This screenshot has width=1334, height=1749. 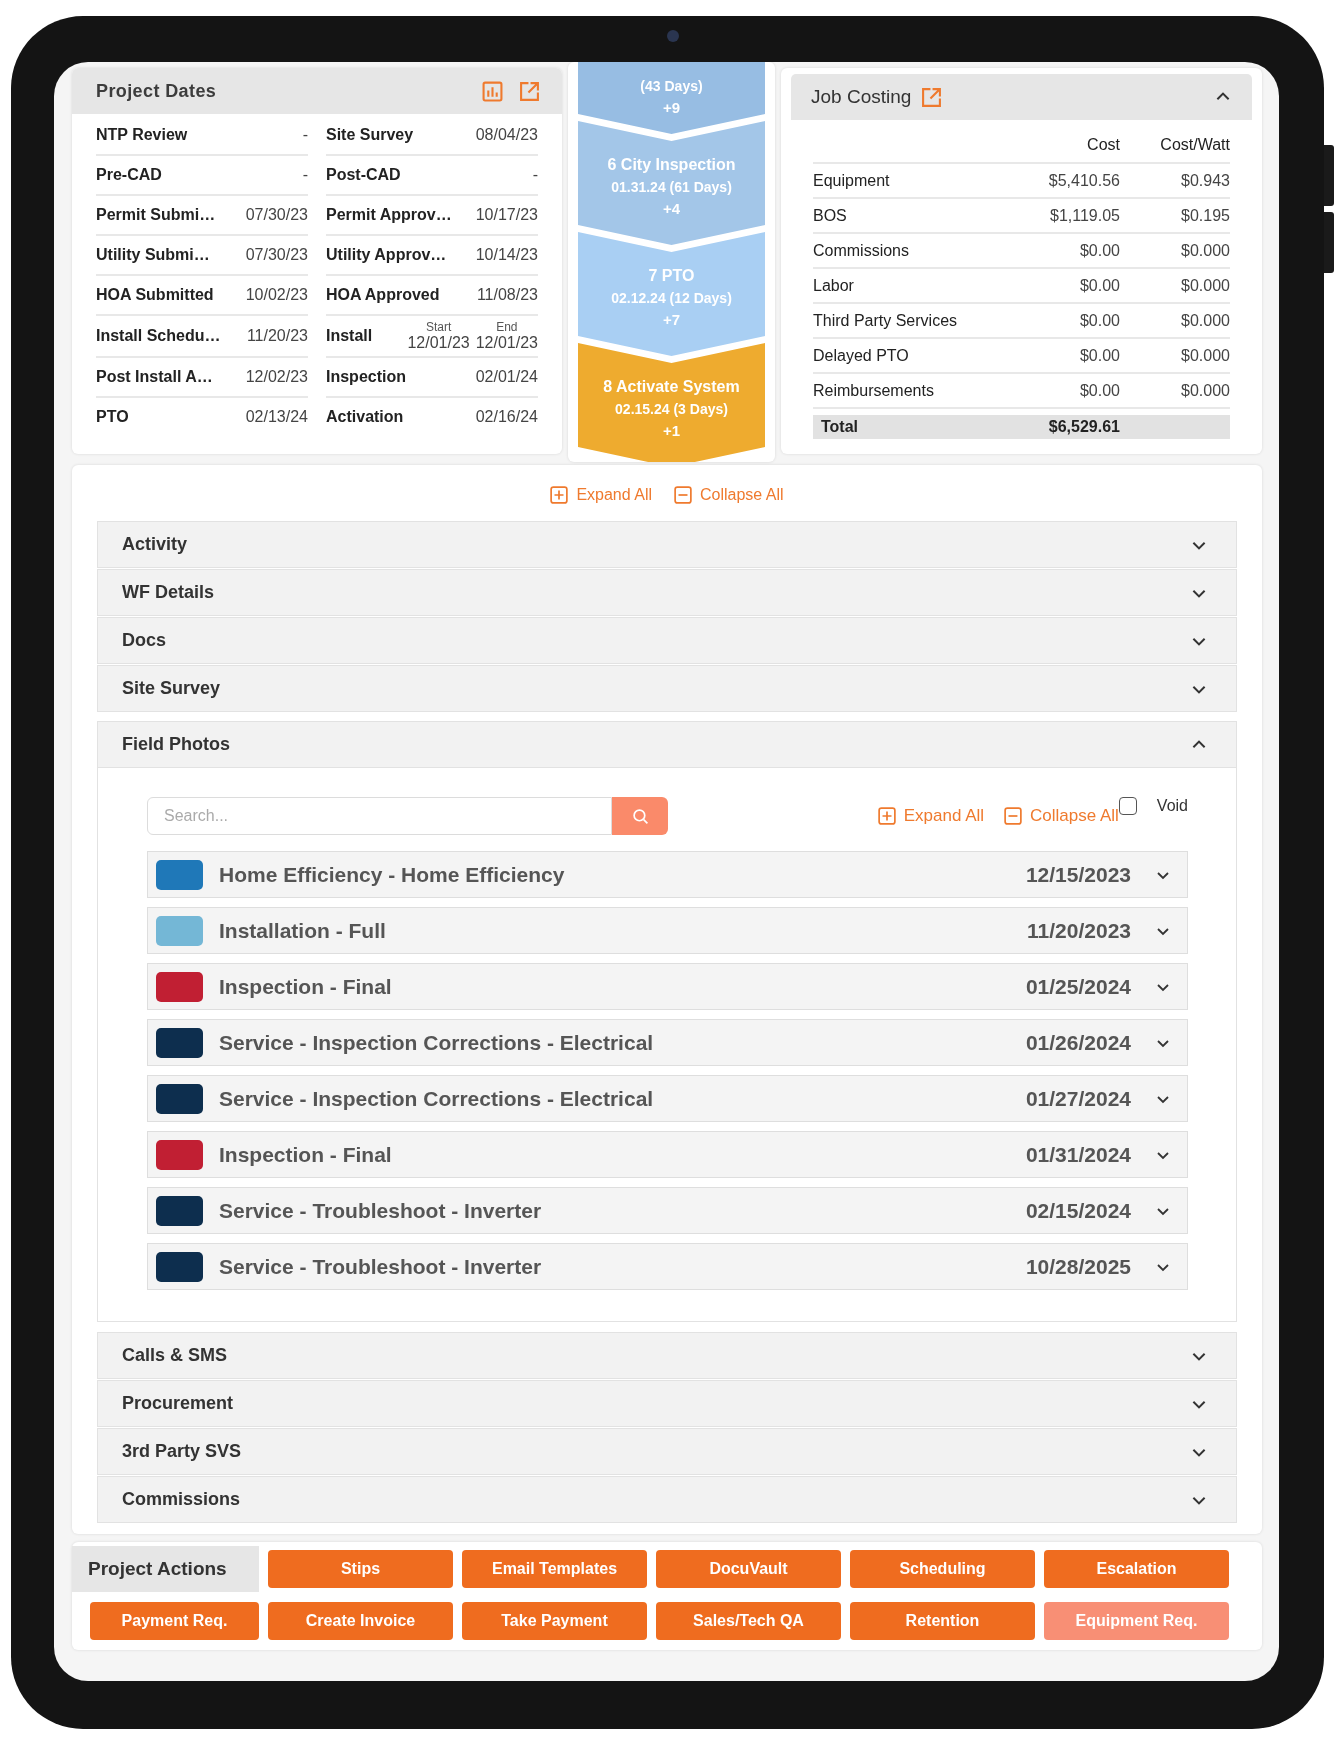 What do you see at coordinates (1078, 1154) in the screenshot?
I see `photo-group-date: 01/31/2024` at bounding box center [1078, 1154].